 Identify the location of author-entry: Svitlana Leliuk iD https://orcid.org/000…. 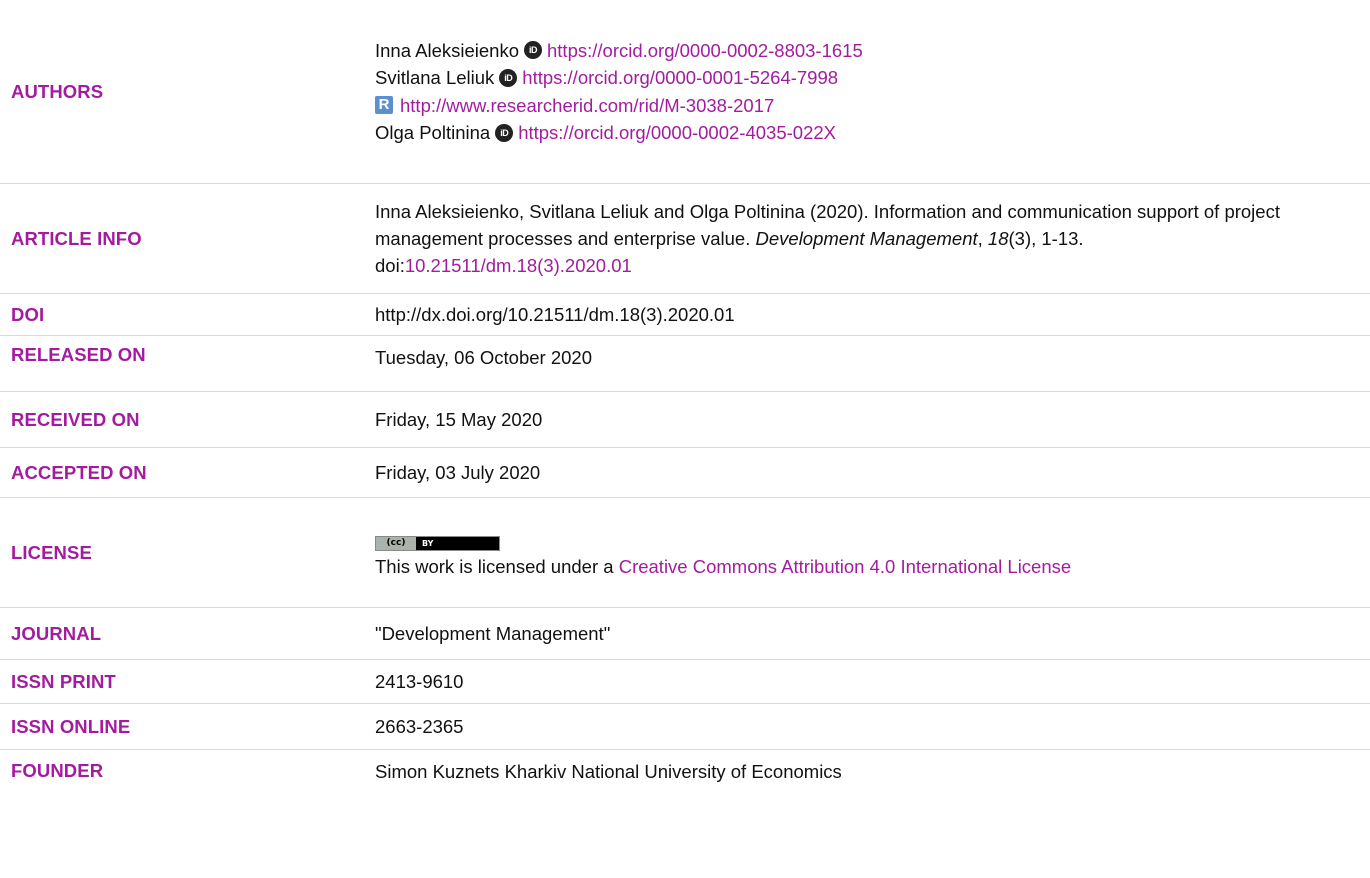
(852, 78).